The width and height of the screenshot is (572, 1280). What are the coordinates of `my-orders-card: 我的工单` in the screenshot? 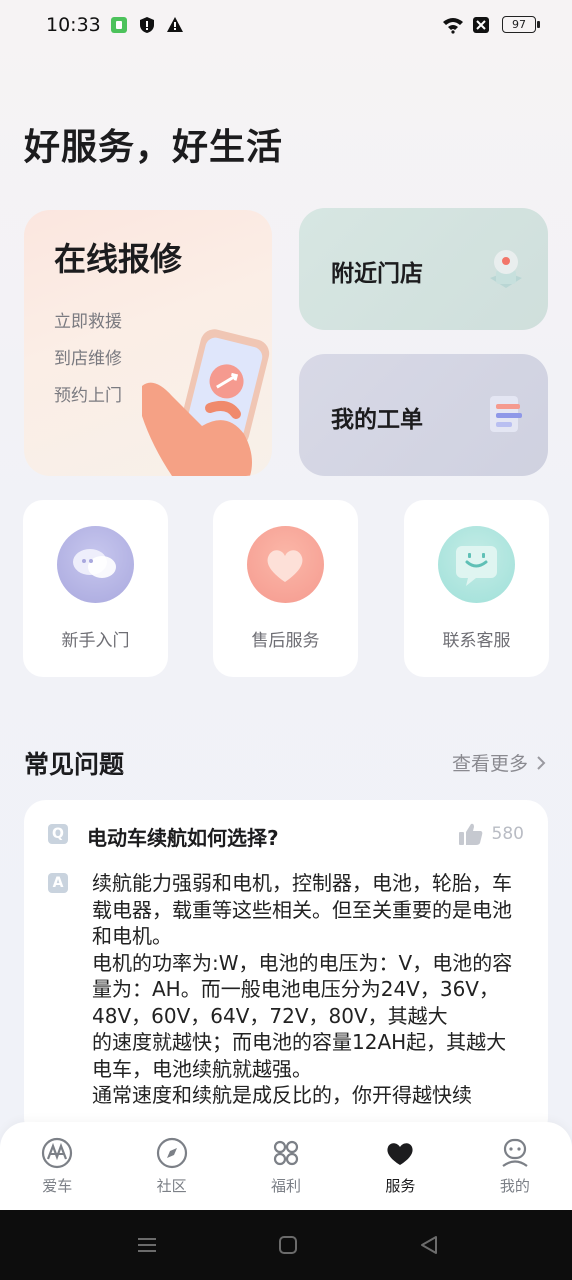 It's located at (423, 415).